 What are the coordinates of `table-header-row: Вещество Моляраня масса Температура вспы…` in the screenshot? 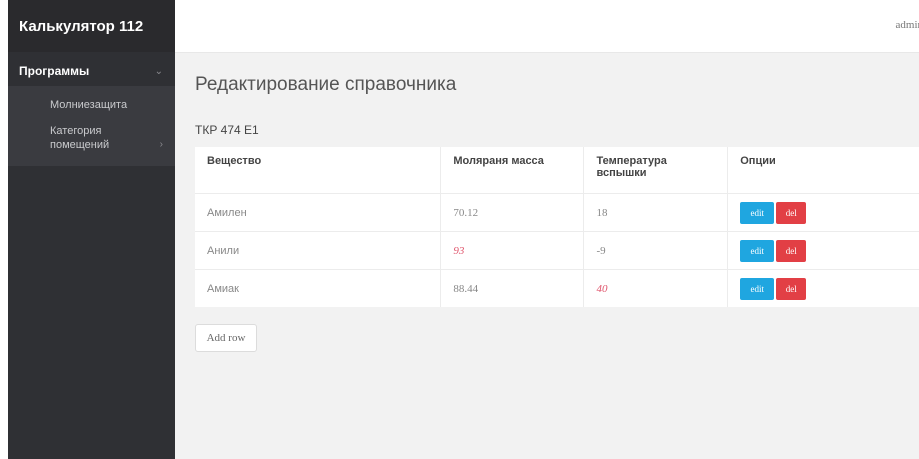 It's located at (557, 170).